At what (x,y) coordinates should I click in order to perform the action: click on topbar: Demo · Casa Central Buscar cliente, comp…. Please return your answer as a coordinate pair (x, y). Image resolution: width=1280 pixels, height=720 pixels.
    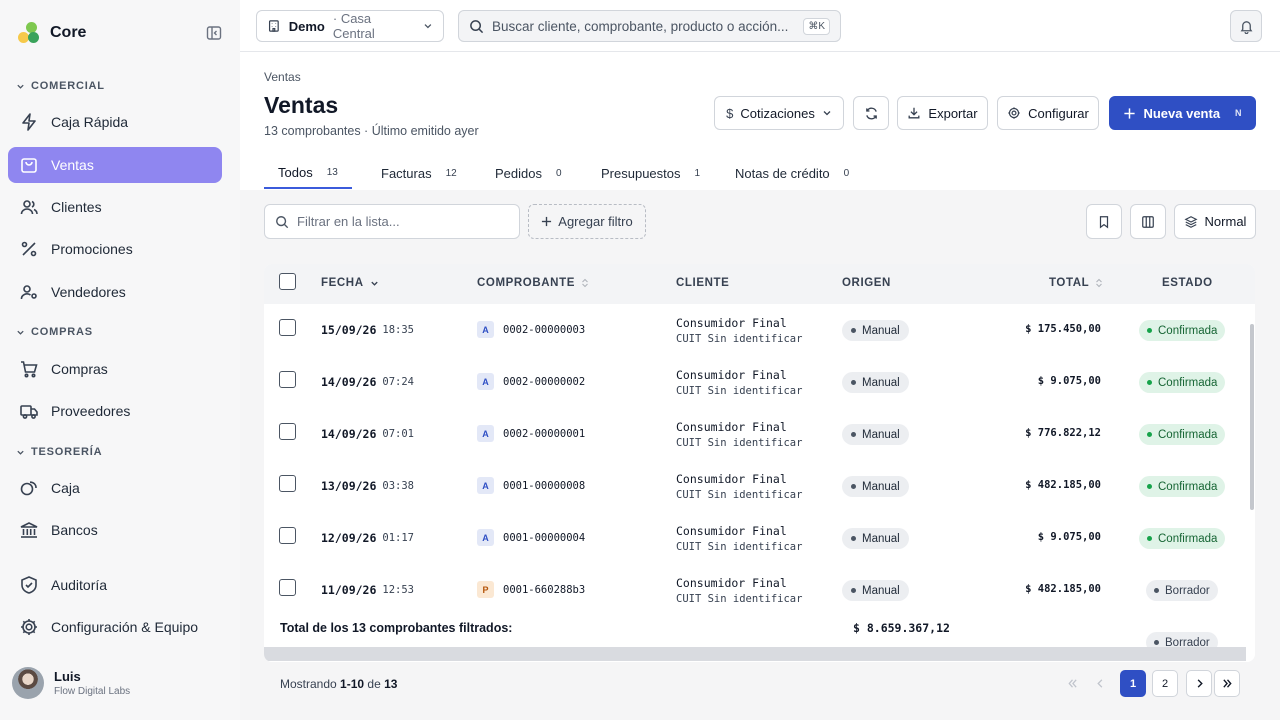
    Looking at the image, I should click on (760, 26).